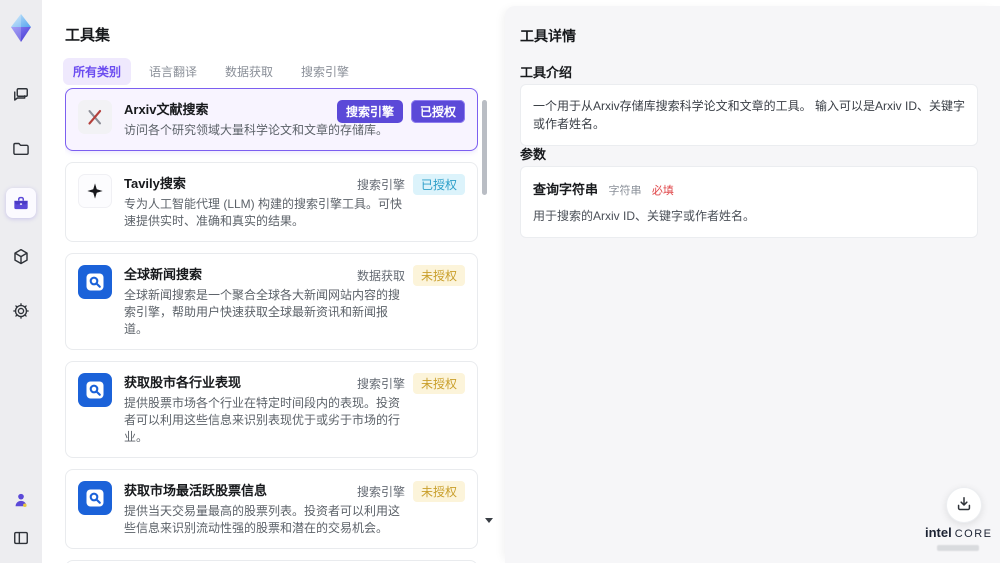 The height and width of the screenshot is (563, 1000). What do you see at coordinates (88, 35) in the screenshot?
I see `page-title: 工具集` at bounding box center [88, 35].